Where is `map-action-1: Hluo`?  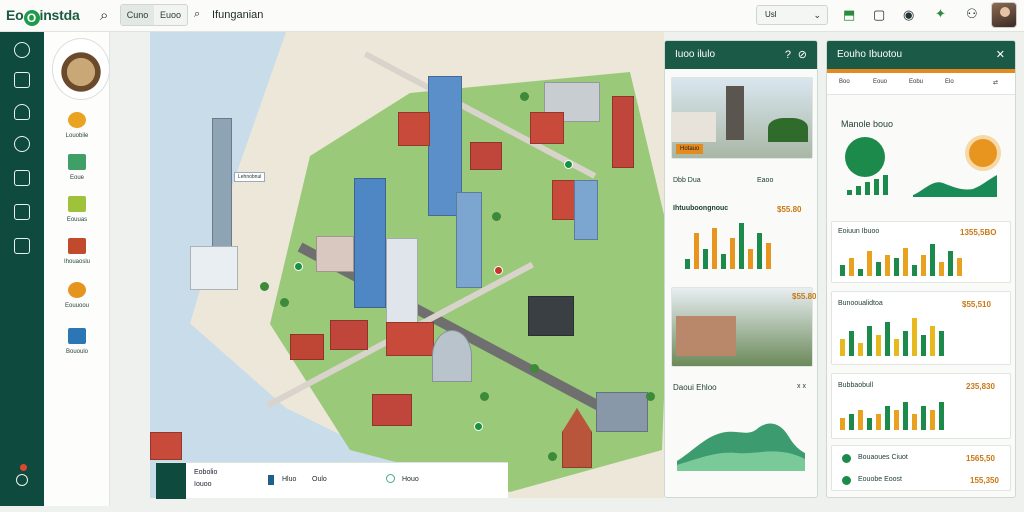
map-action-1: Hluo is located at coordinates (289, 479).